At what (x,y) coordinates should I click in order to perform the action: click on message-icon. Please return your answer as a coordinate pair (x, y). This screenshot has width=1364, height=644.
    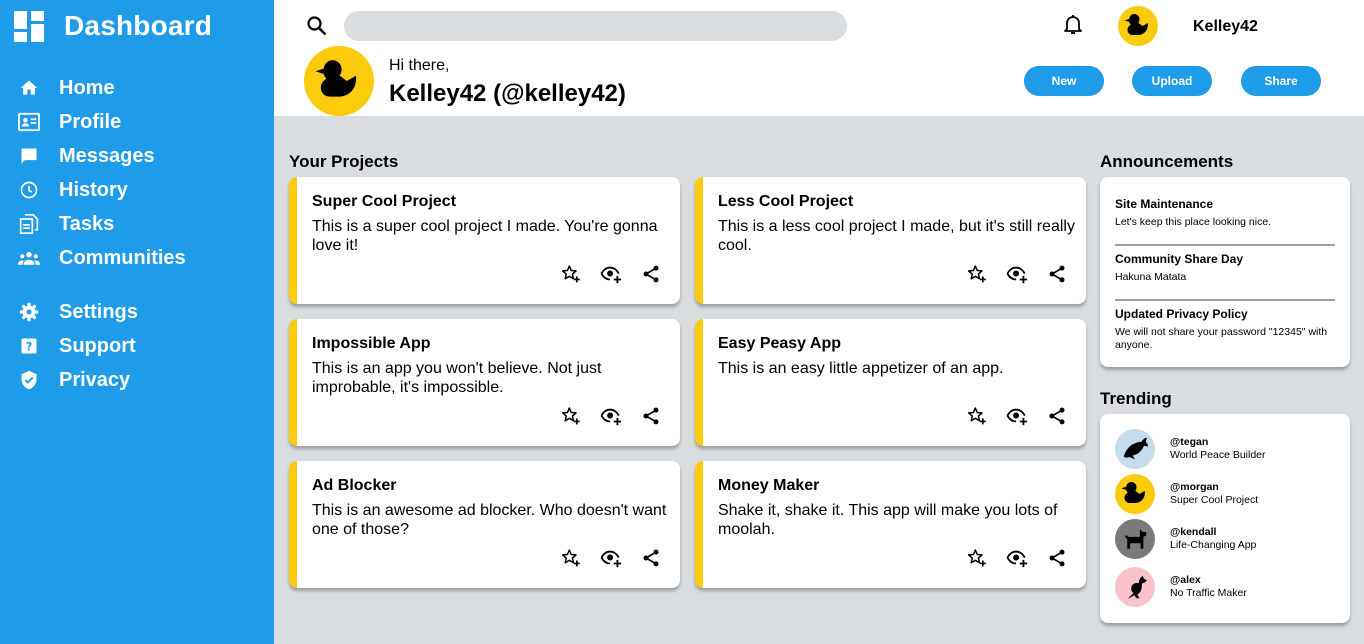
    Looking at the image, I should click on (29, 156).